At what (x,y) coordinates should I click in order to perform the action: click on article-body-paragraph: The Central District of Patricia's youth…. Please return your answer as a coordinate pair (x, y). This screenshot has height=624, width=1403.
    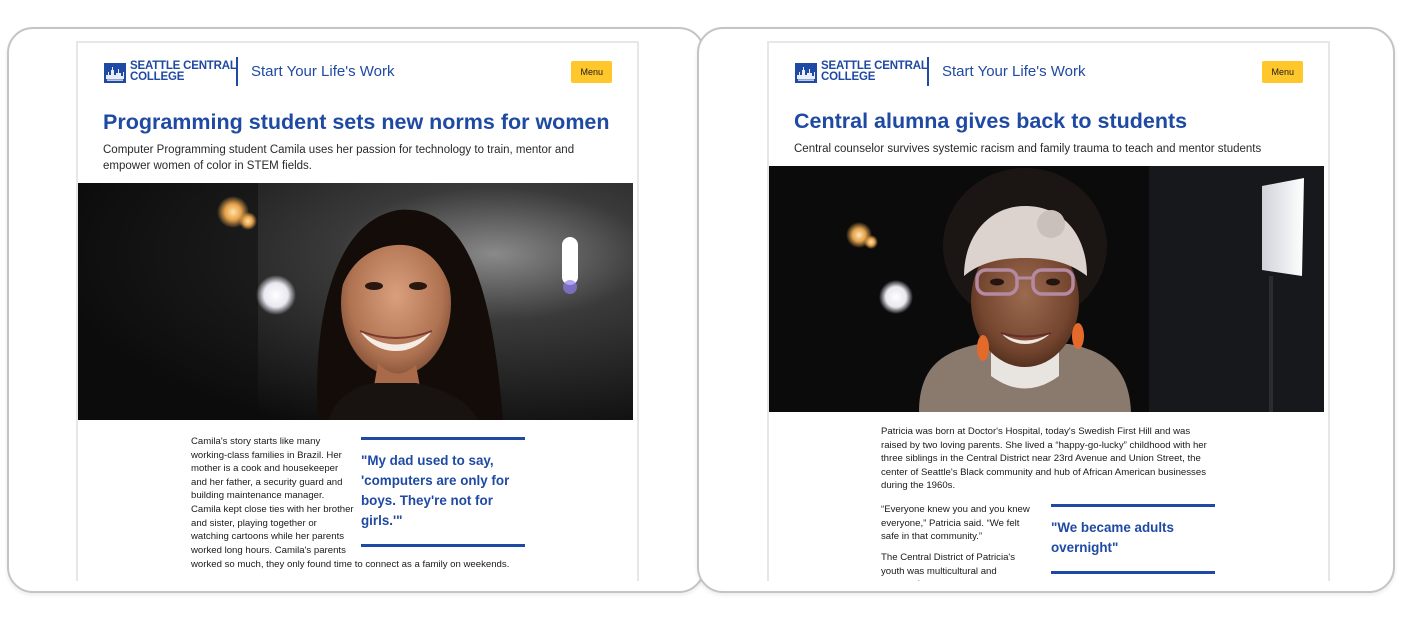
    Looking at the image, I should click on (948, 566).